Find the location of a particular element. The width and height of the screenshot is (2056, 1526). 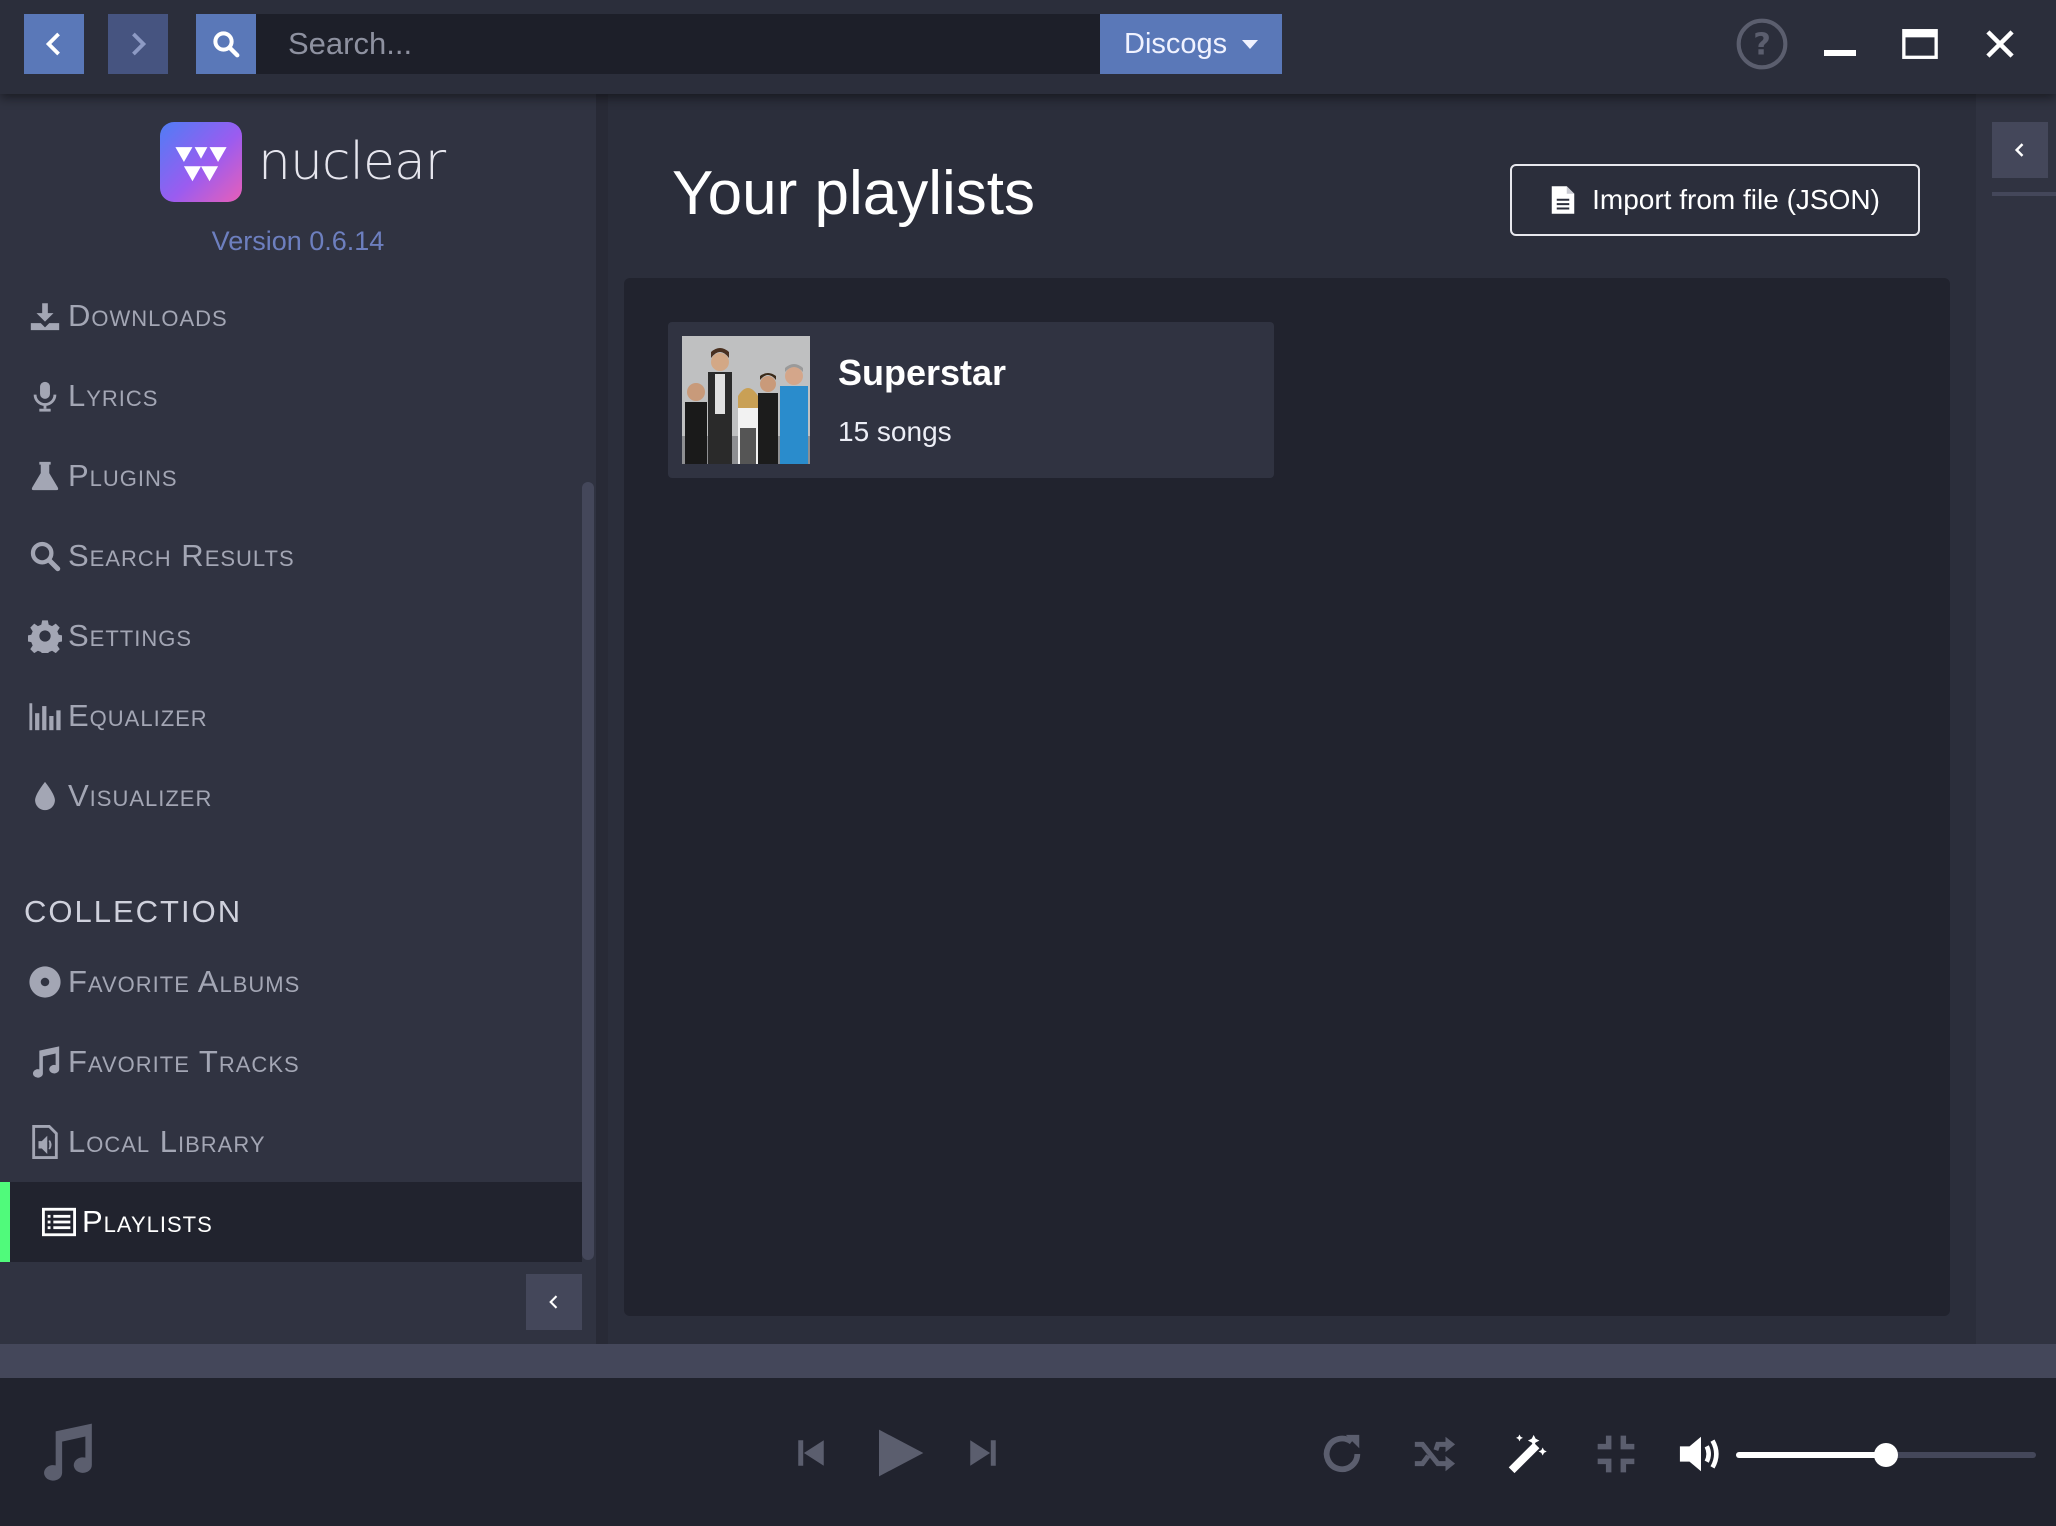

sidebar-item-visualizer: Visualizer is located at coordinates (291, 796).